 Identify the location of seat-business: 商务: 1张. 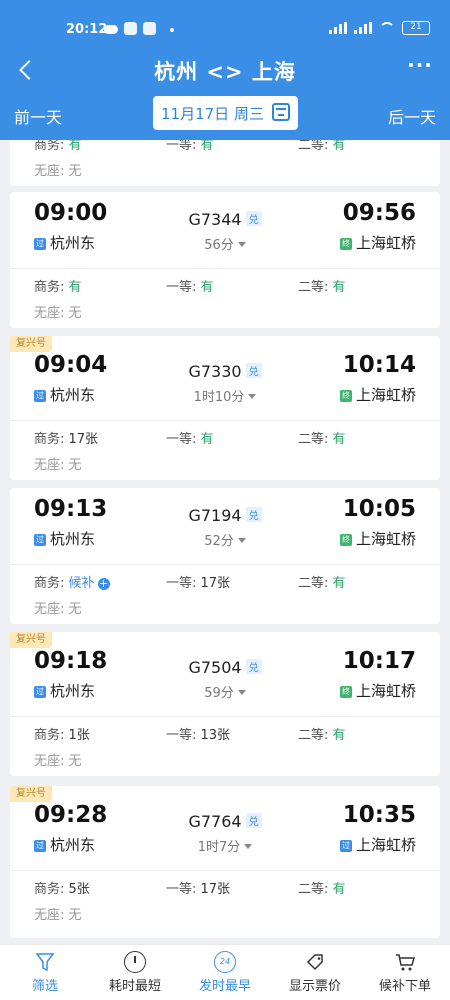
(62, 735).